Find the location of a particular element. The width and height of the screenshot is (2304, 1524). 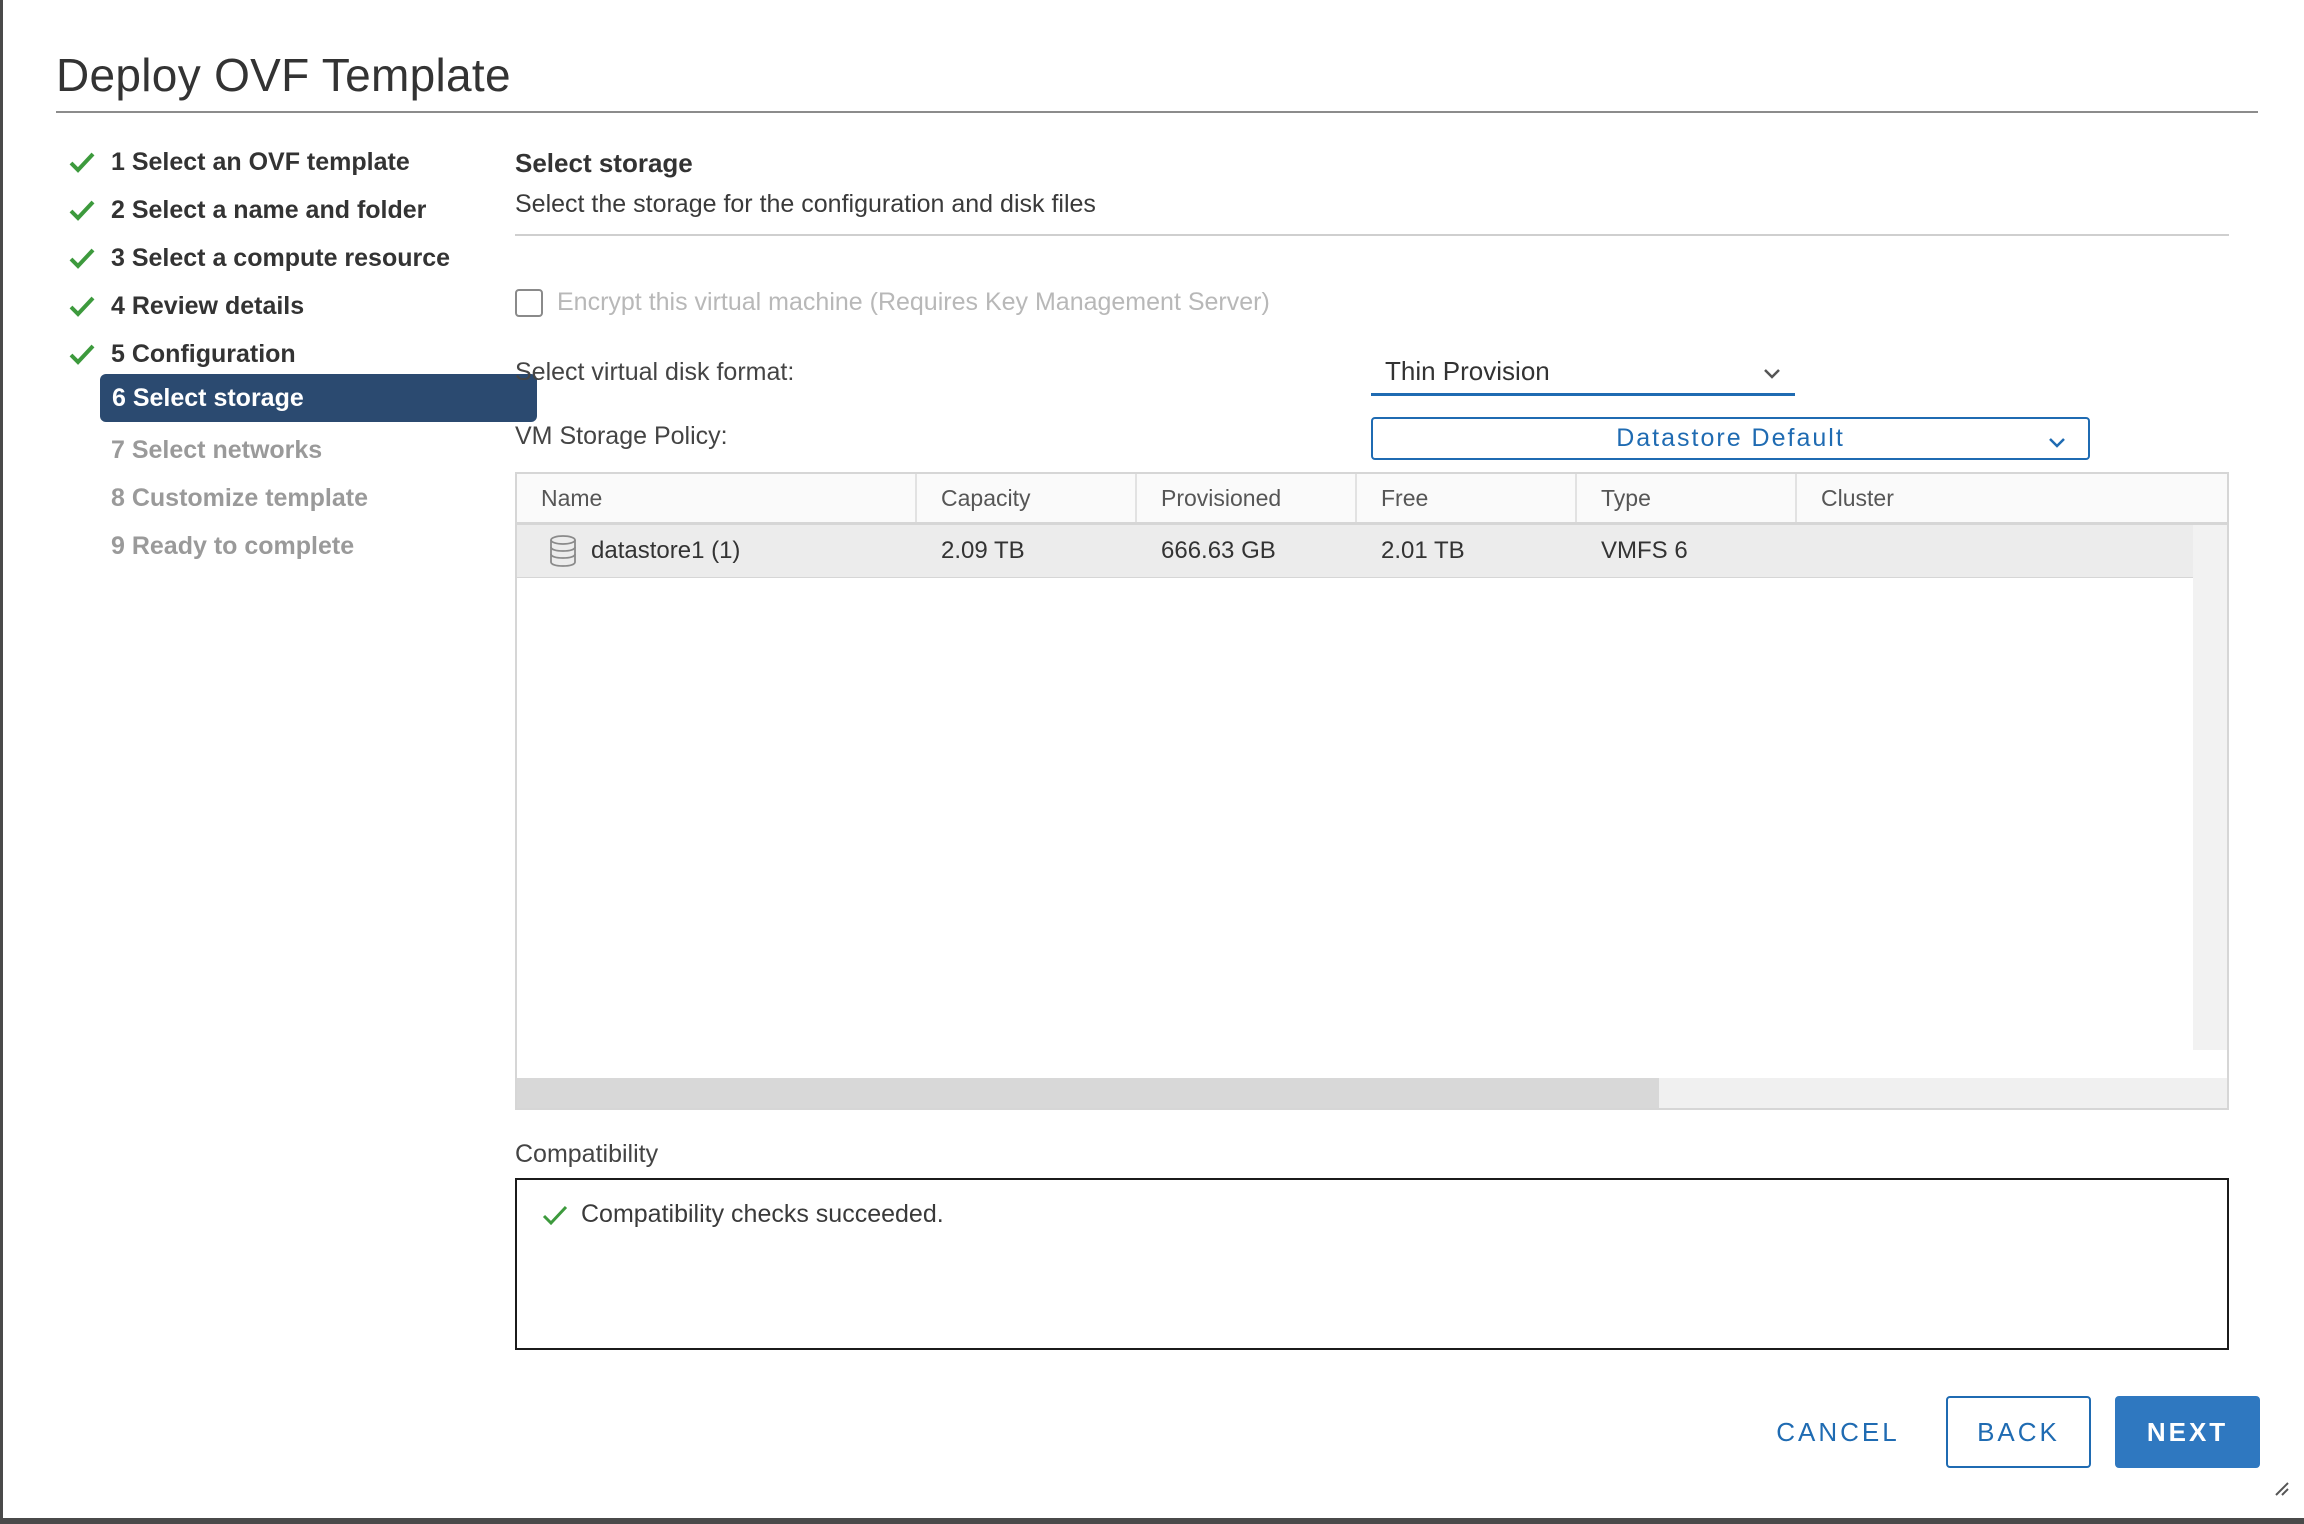

step-select-ovf-template: 1 Select an OVF template is located at coordinates (270, 162).